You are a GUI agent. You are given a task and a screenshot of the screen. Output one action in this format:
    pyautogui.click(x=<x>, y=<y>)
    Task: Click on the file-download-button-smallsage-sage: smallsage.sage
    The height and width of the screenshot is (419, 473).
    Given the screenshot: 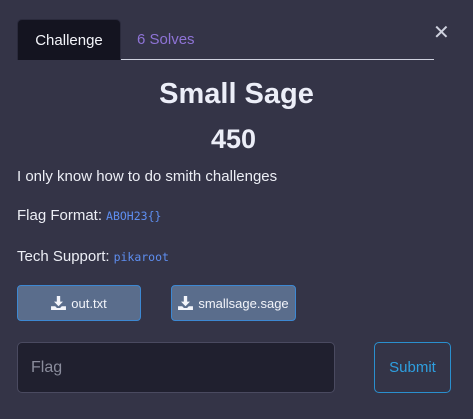 What is the action you would take?
    pyautogui.click(x=233, y=303)
    